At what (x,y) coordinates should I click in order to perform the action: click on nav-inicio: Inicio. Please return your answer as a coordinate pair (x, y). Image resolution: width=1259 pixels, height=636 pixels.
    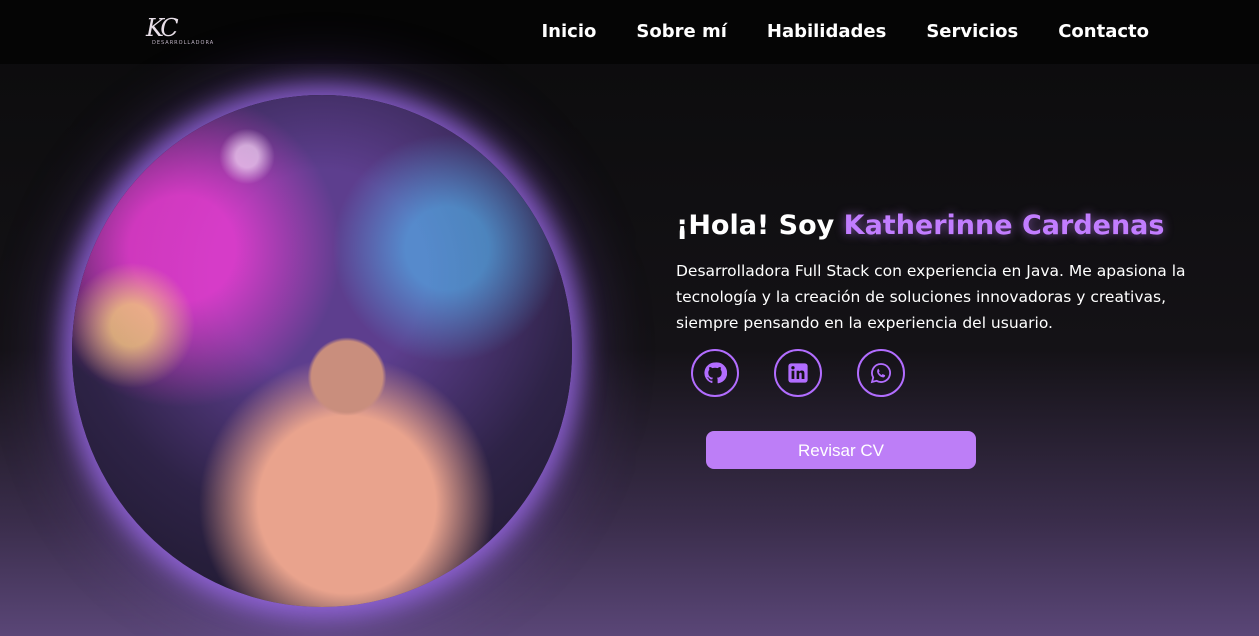
    Looking at the image, I should click on (568, 32).